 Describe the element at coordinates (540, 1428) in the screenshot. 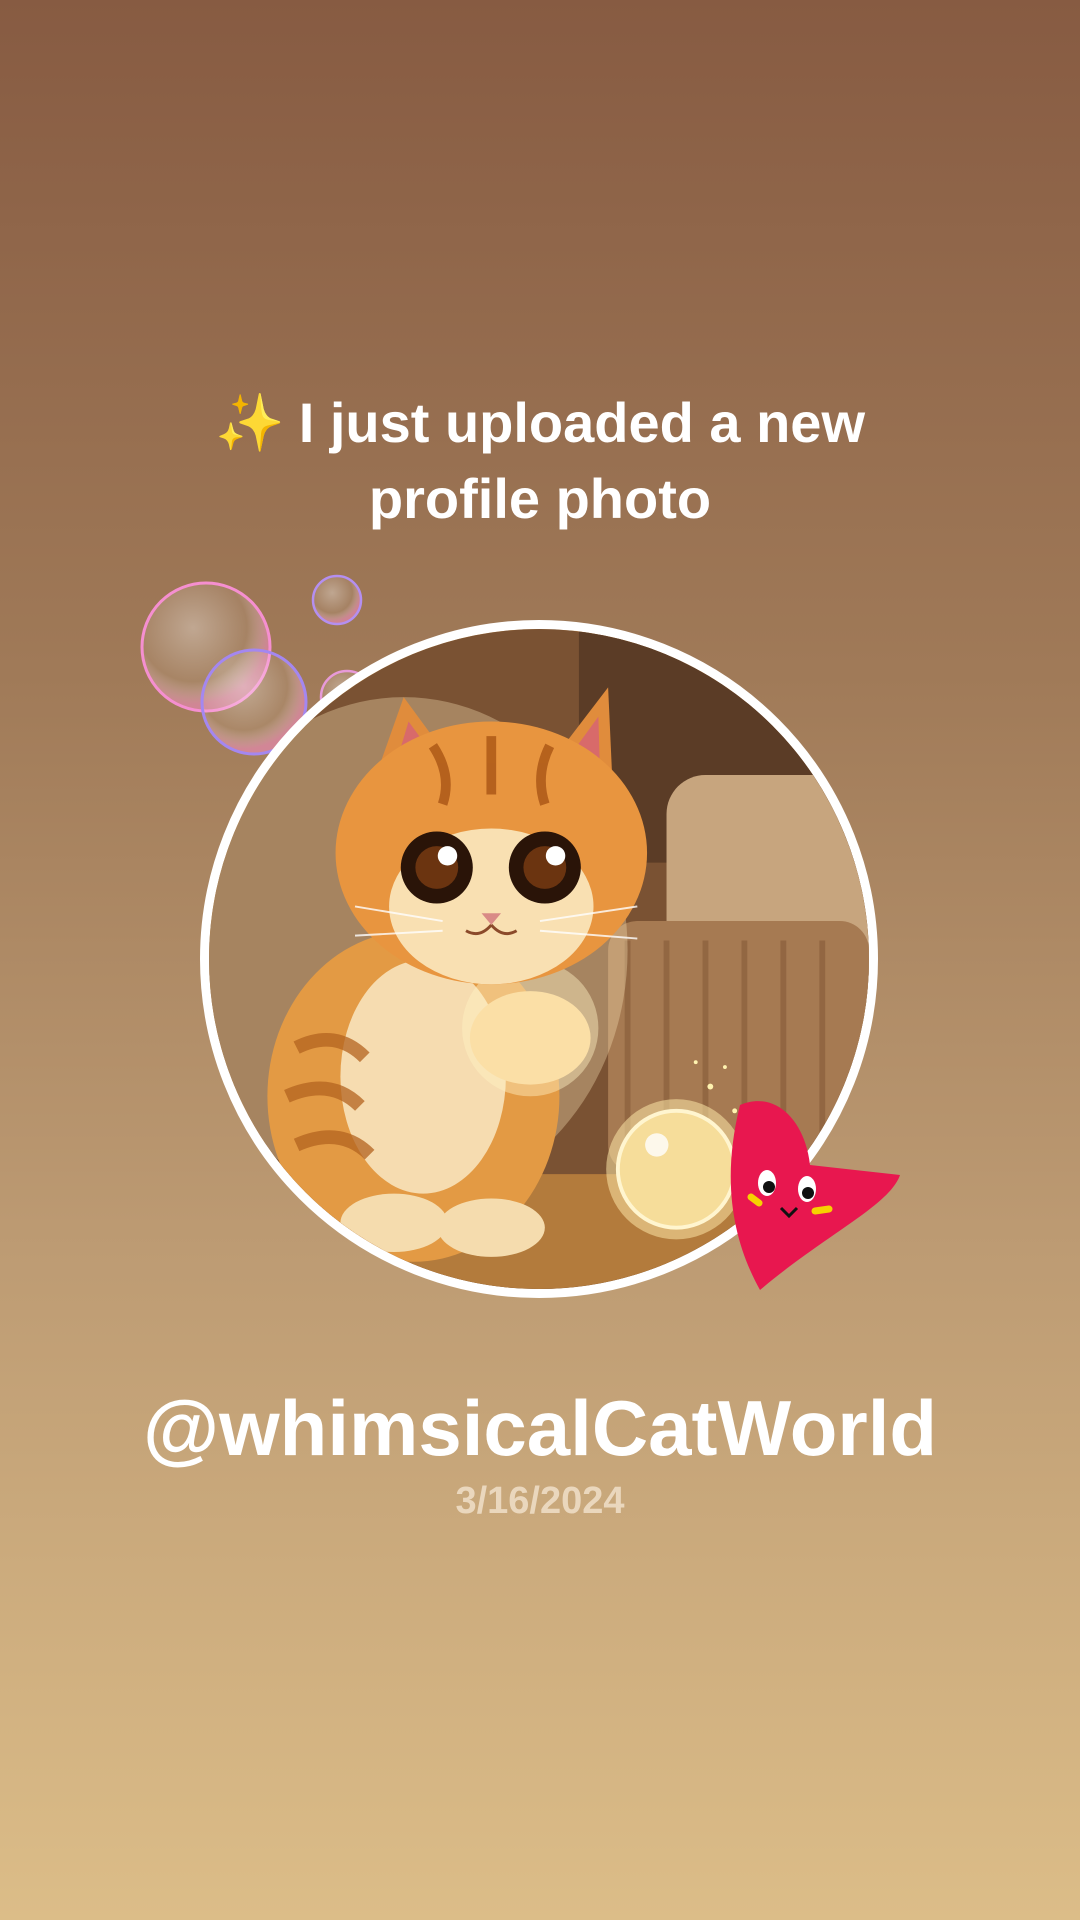

I see `username: @whimsicalCatWorld` at that location.